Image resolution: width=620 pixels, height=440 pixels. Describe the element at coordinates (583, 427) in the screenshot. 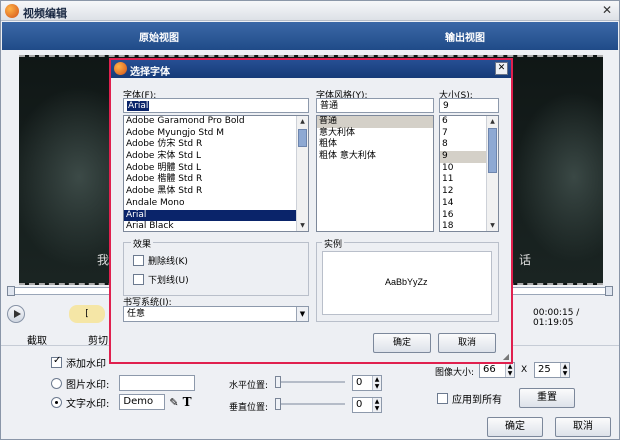

I see `cancel-button: 取消` at that location.